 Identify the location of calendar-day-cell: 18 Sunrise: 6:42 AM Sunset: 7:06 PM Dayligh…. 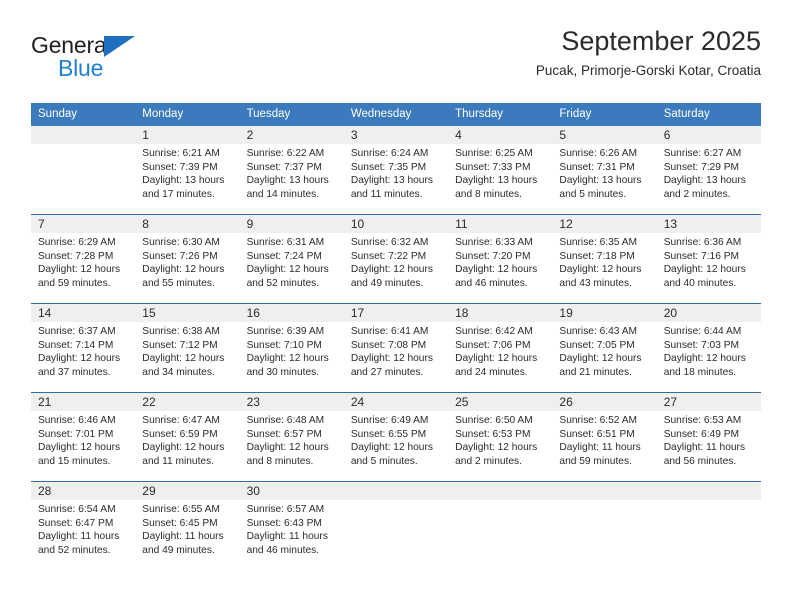
(500, 348).